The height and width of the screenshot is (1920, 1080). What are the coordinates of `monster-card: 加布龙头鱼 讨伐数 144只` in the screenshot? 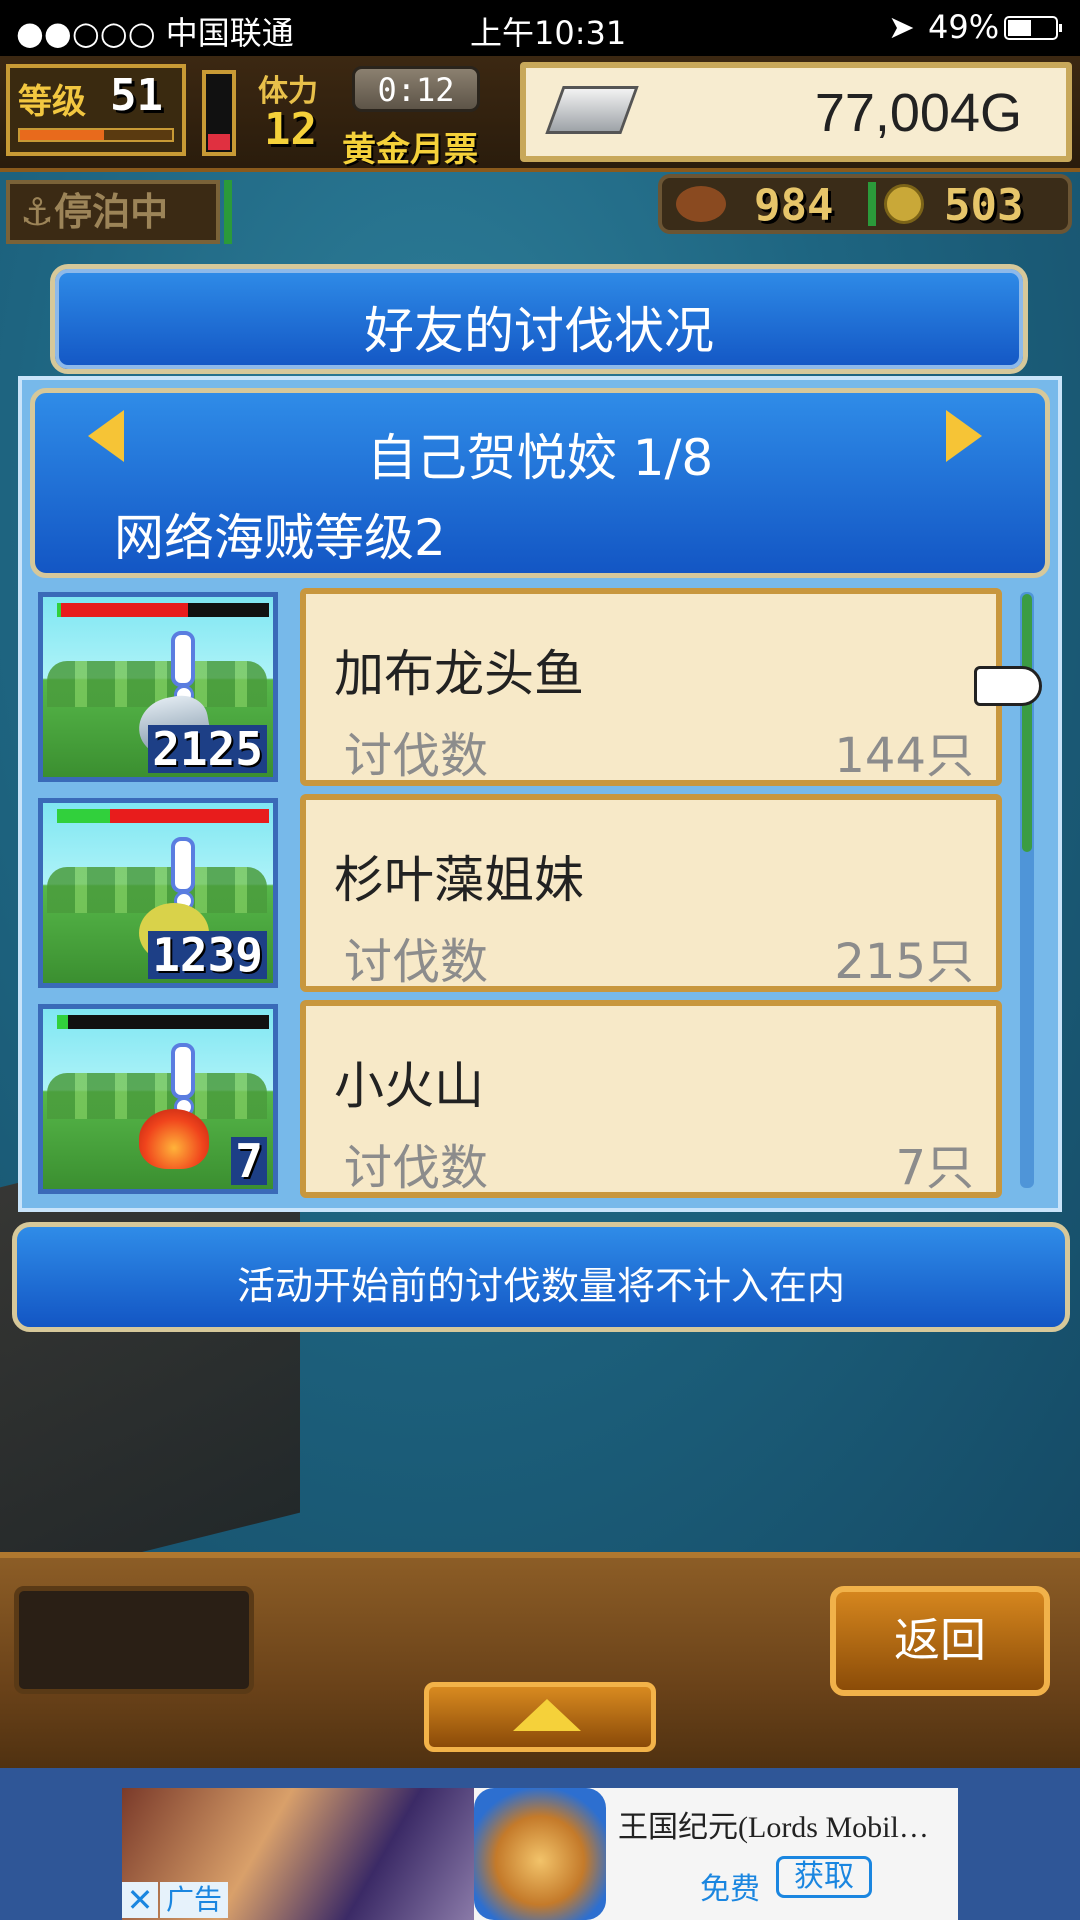 It's located at (651, 687).